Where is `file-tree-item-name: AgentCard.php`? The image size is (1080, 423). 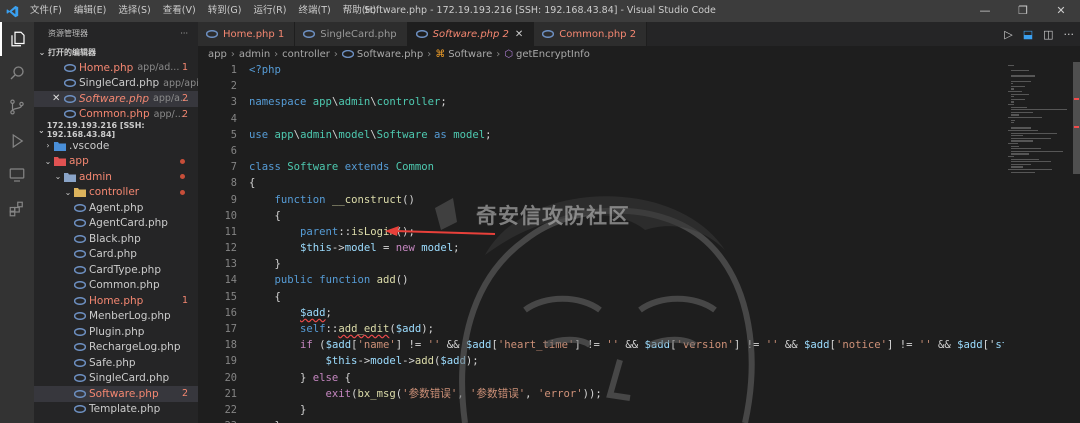 file-tree-item-name: AgentCard.php is located at coordinates (128, 223).